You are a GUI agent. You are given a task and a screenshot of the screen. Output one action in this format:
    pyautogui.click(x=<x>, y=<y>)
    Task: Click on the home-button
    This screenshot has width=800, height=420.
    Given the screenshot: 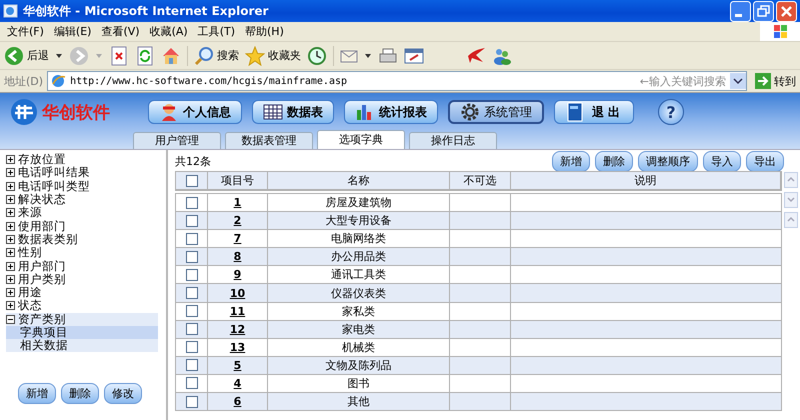 What is the action you would take?
    pyautogui.click(x=171, y=56)
    